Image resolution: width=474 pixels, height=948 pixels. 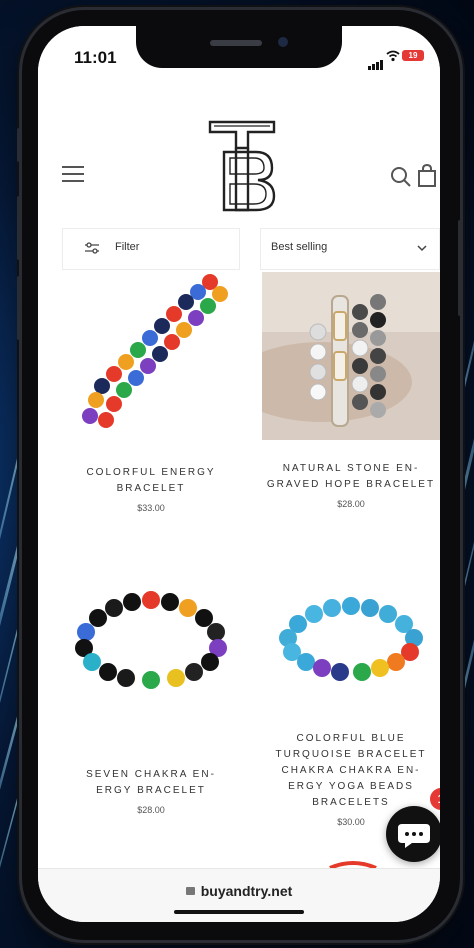 I want to click on hamburger-icon, so click(x=73, y=174).